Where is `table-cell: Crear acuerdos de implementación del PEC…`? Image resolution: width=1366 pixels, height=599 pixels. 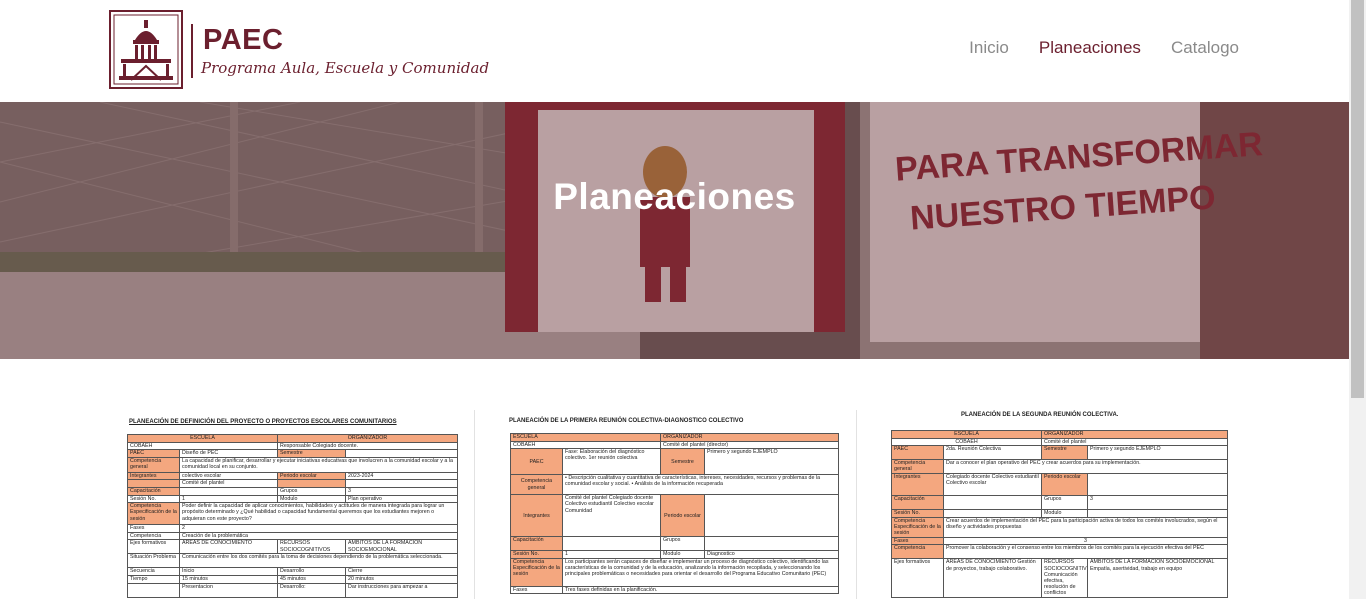 table-cell: Crear acuerdos de implementación del PEC… is located at coordinates (1085, 527).